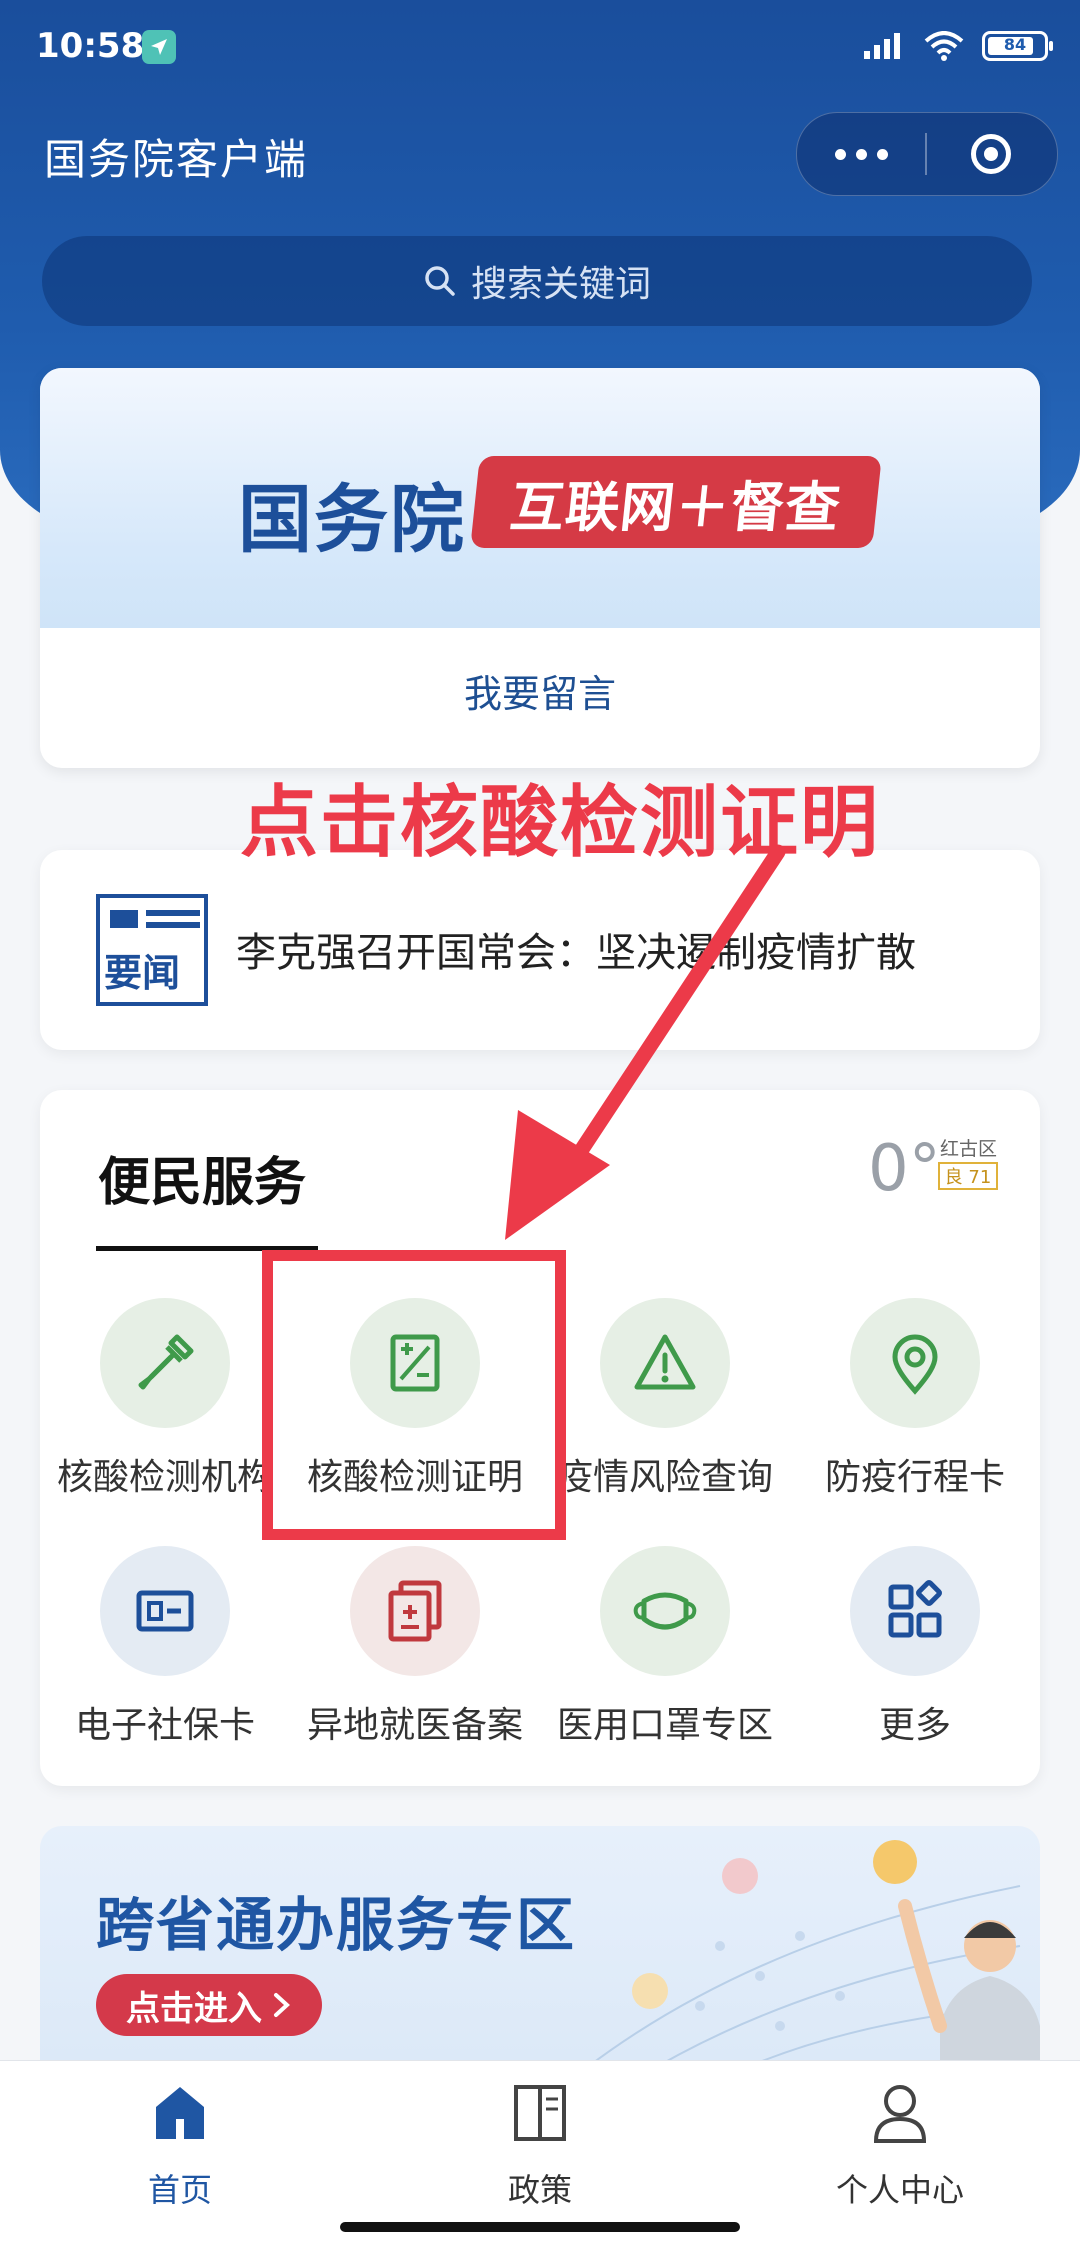 The image size is (1080, 2249). Describe the element at coordinates (915, 1609) in the screenshot. I see `grid-icon` at that location.